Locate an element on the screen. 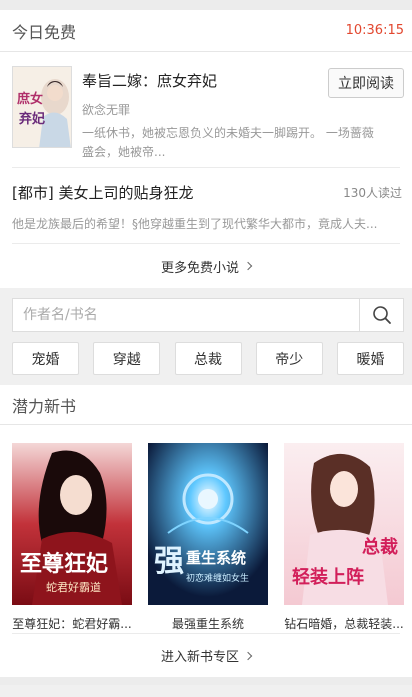 Image resolution: width=412 pixels, height=697 pixels. text-book-readers: 130人读过 is located at coordinates (372, 193).